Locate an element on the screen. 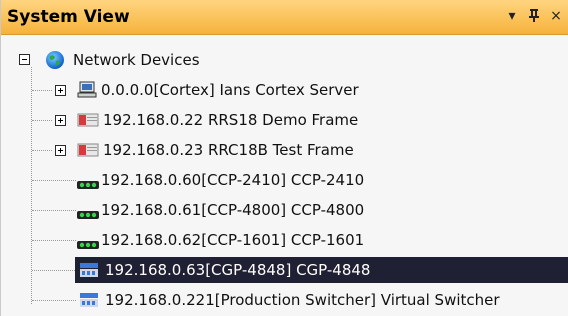  tree-item: 192.168.0.60[CCP-2410] CCP-2410 is located at coordinates (284, 180).